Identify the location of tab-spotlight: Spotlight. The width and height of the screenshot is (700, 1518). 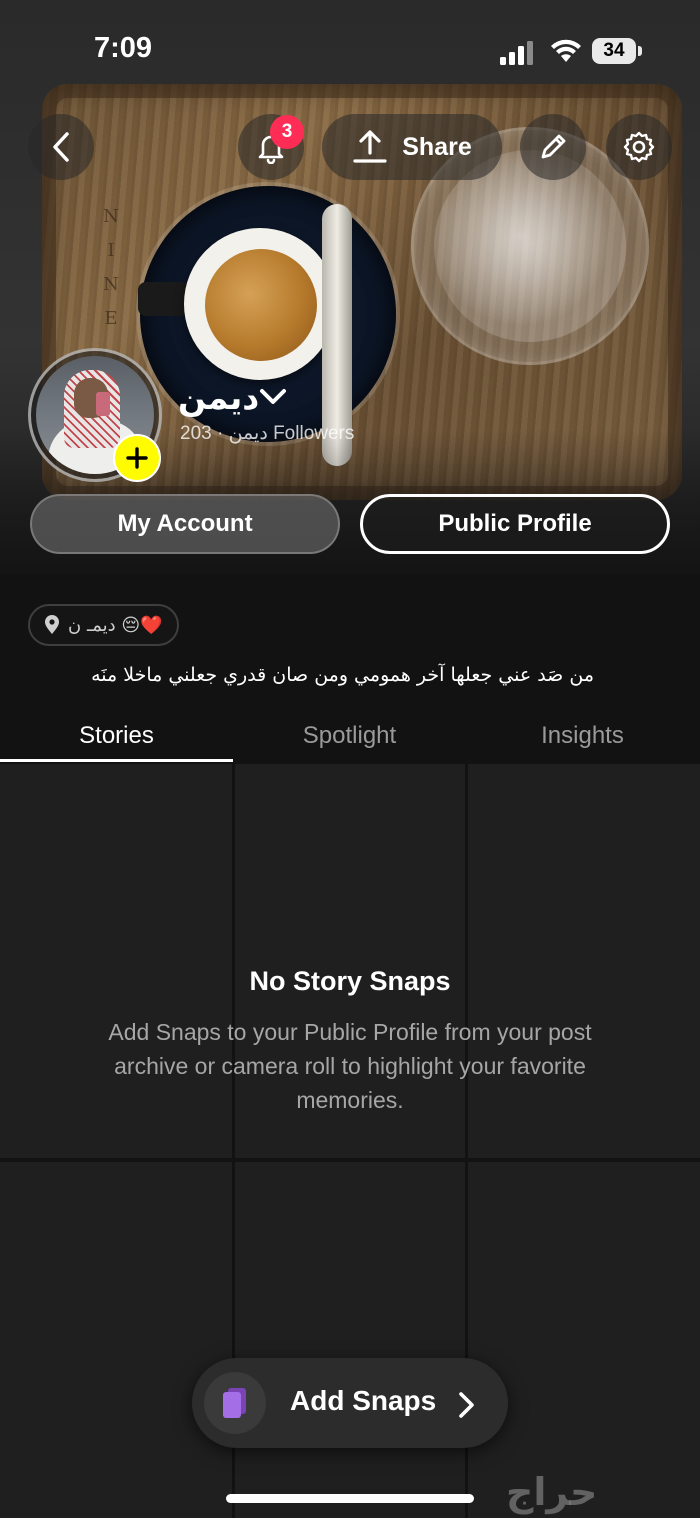
(349, 742).